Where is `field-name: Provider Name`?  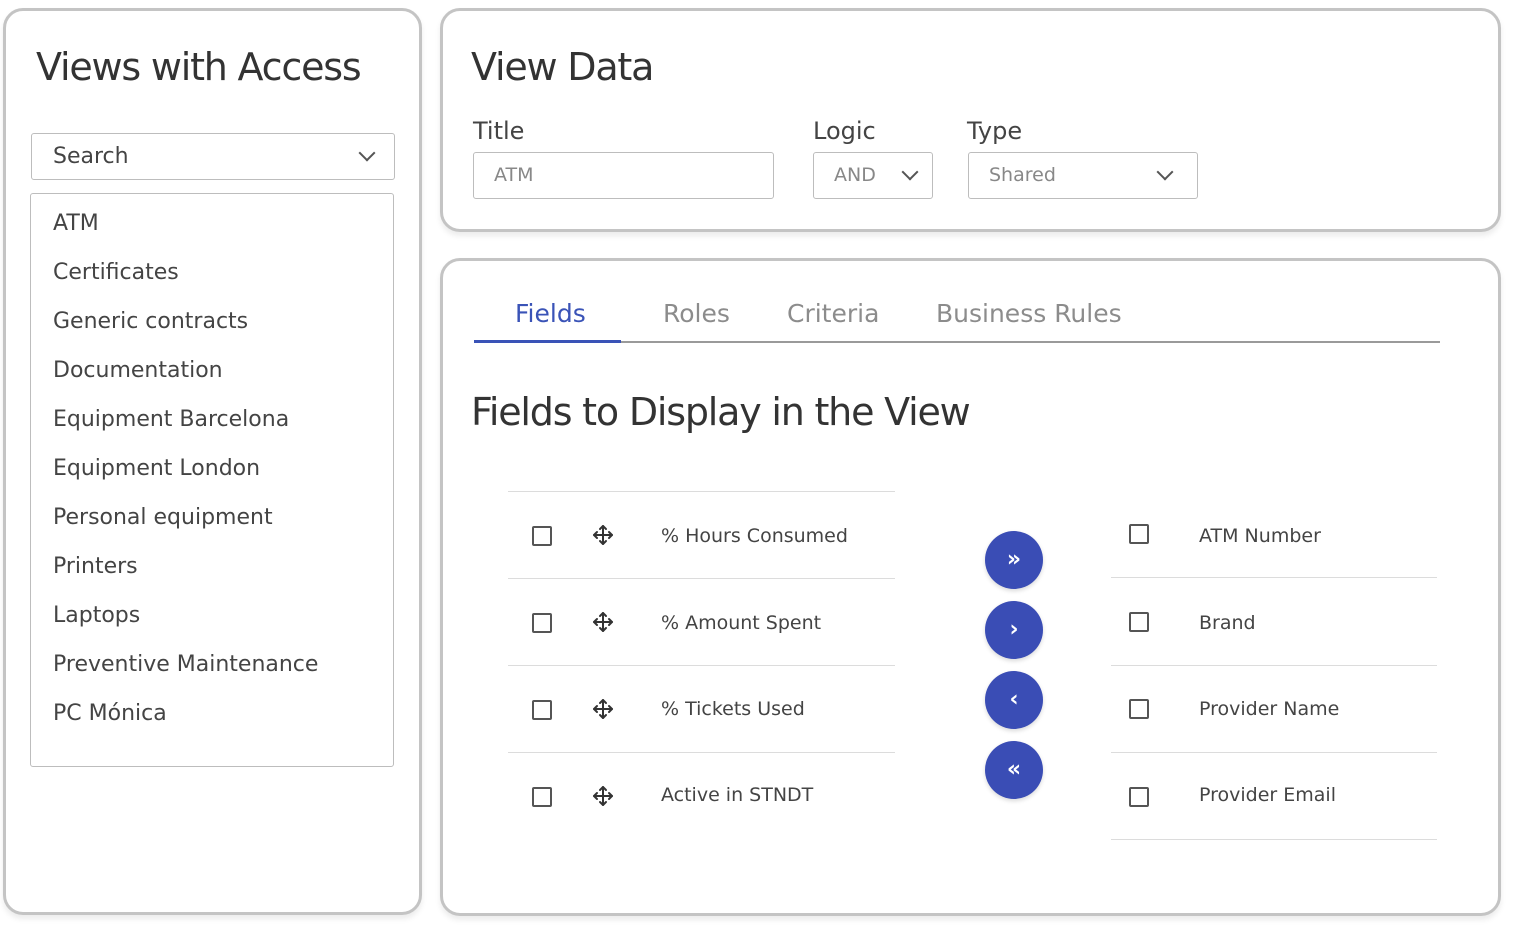
field-name: Provider Name is located at coordinates (1269, 709).